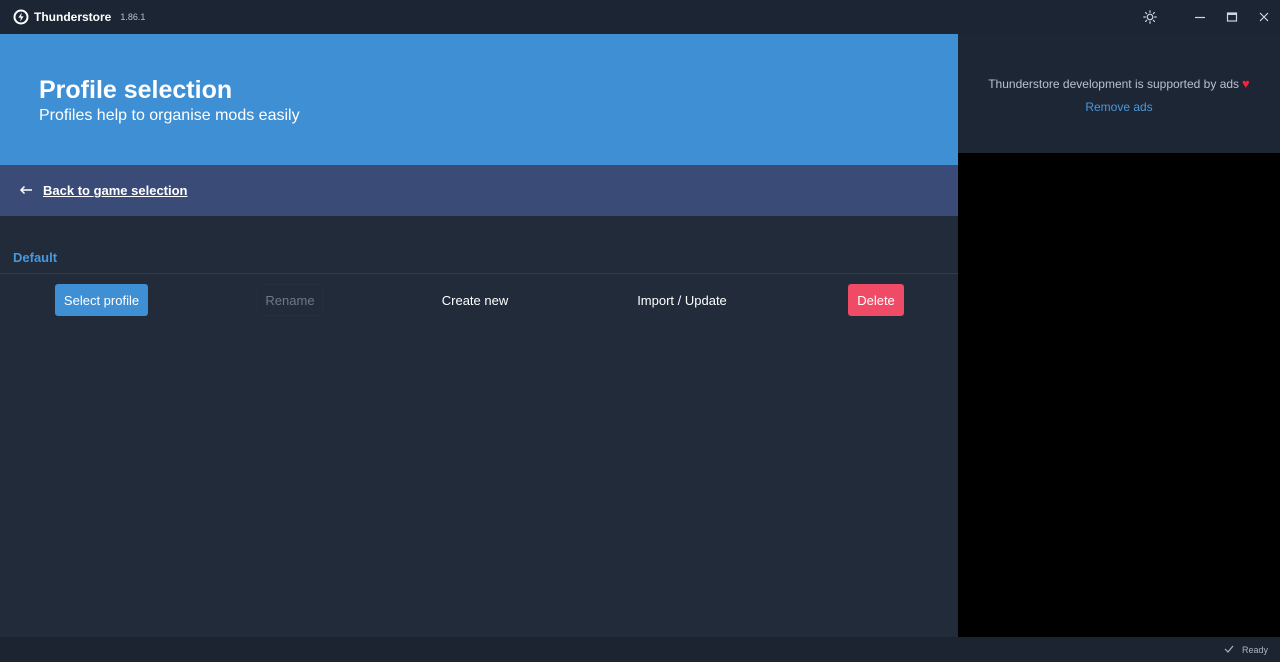 This screenshot has width=1280, height=662. What do you see at coordinates (479, 190) in the screenshot?
I see `back-bar: Back to game selection` at bounding box center [479, 190].